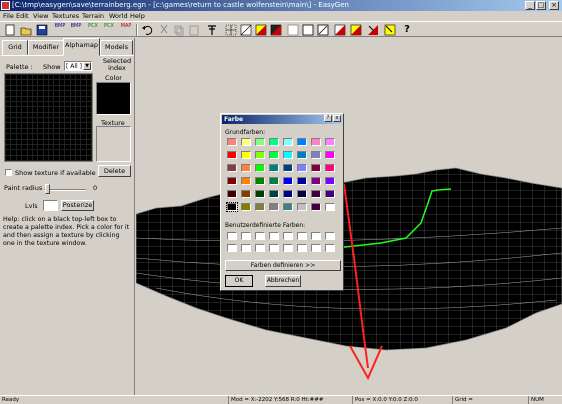  Describe the element at coordinates (26, 30) in the screenshot. I see `open-folder-icon` at that location.